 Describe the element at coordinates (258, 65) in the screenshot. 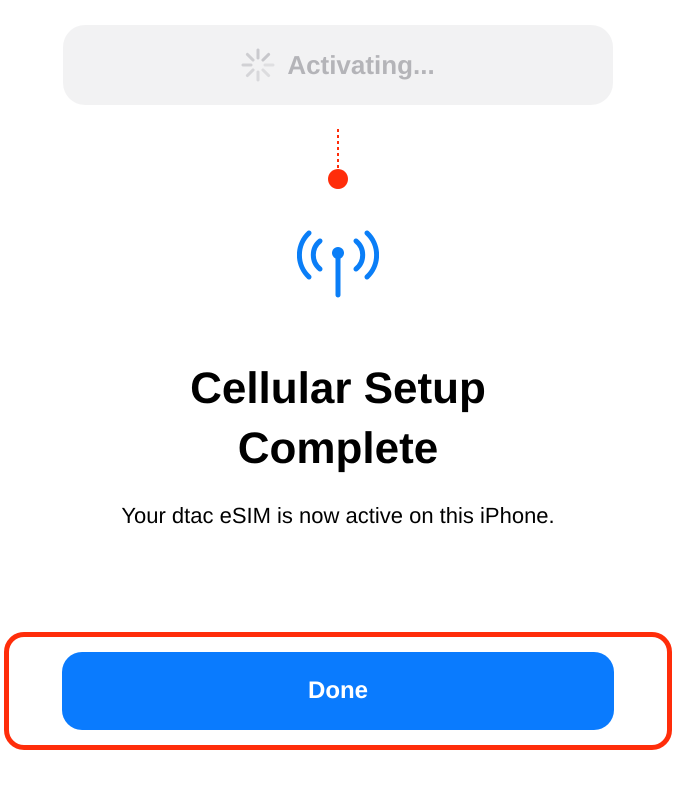

I see `spinner-icon` at that location.